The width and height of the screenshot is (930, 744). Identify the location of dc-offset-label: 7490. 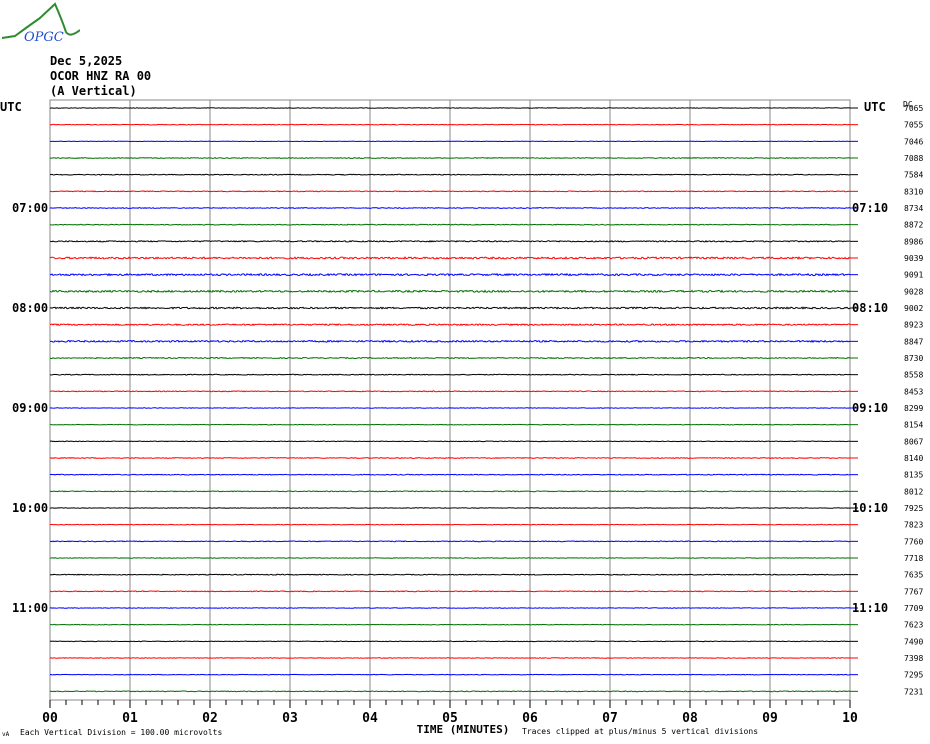
(913, 641).